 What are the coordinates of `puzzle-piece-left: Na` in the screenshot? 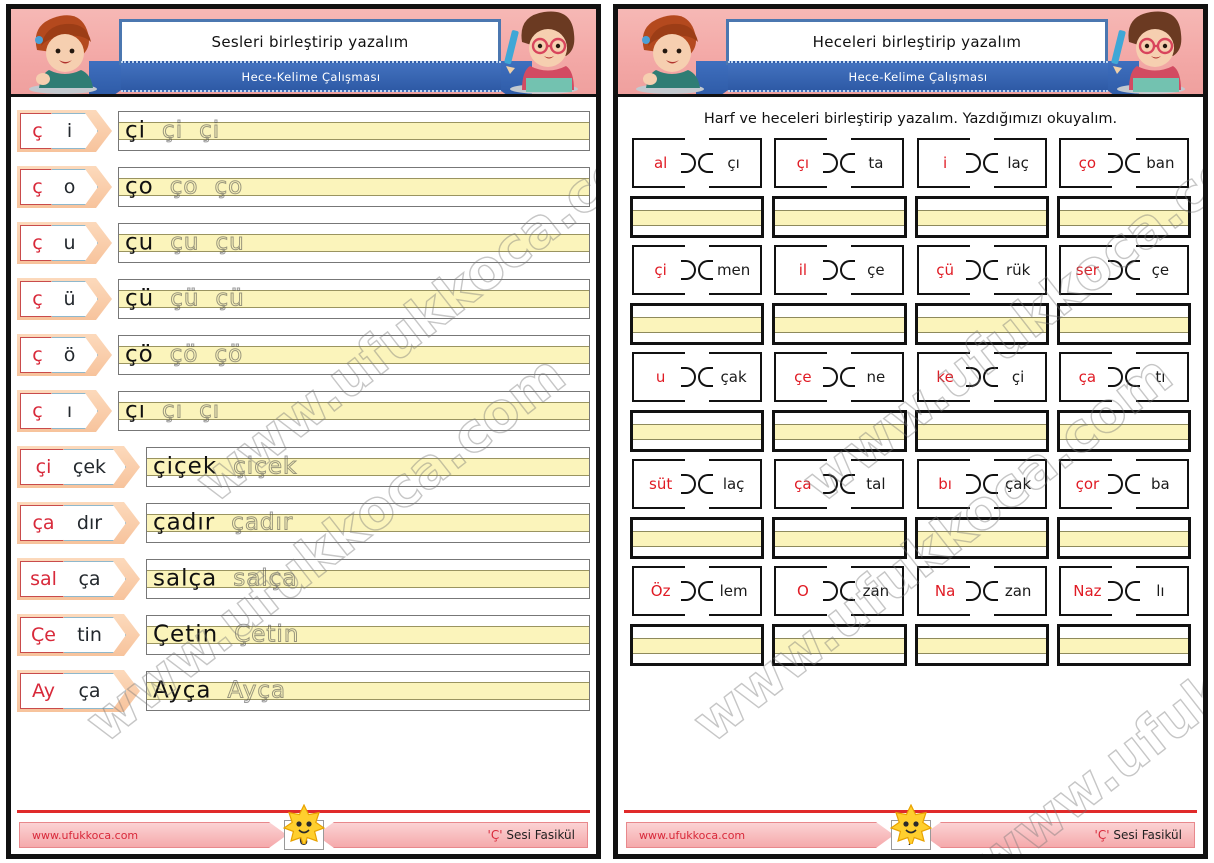 It's located at (948, 591).